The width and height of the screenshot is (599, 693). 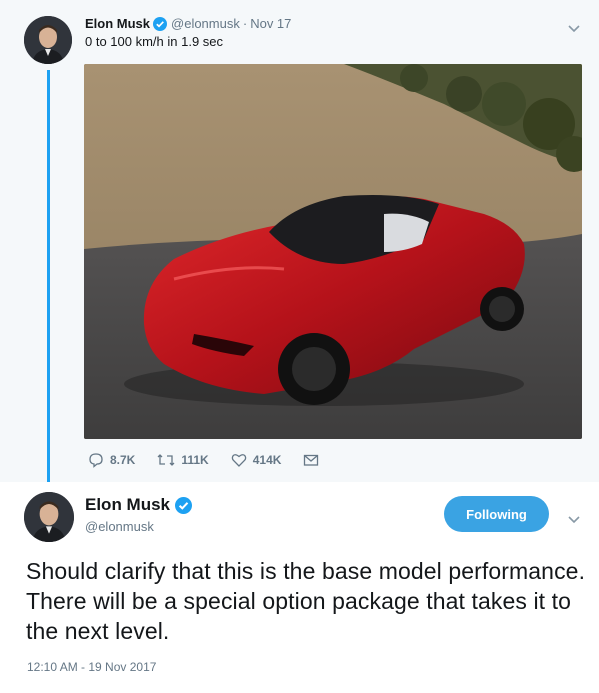 I want to click on tweet-actions: 8.7K 111K 414K, so click(x=217, y=460).